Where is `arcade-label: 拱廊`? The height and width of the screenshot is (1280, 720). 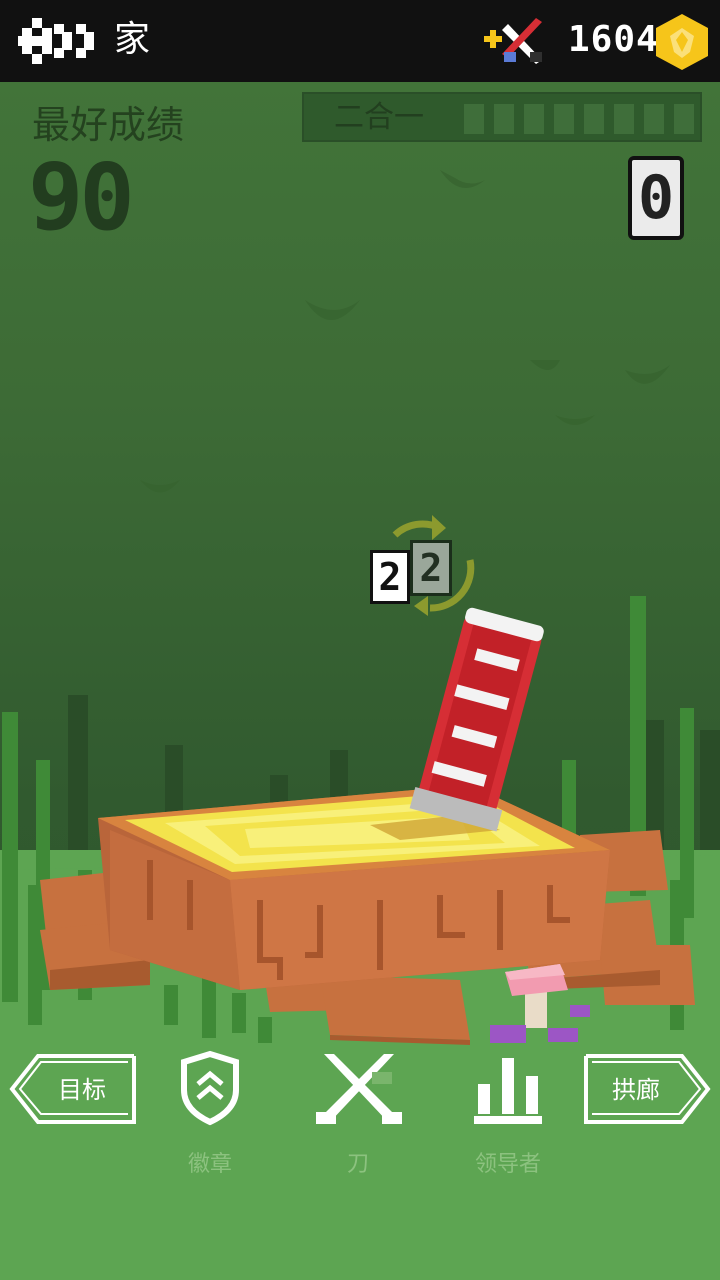
arcade-label: 拱廊 is located at coordinates (636, 1090).